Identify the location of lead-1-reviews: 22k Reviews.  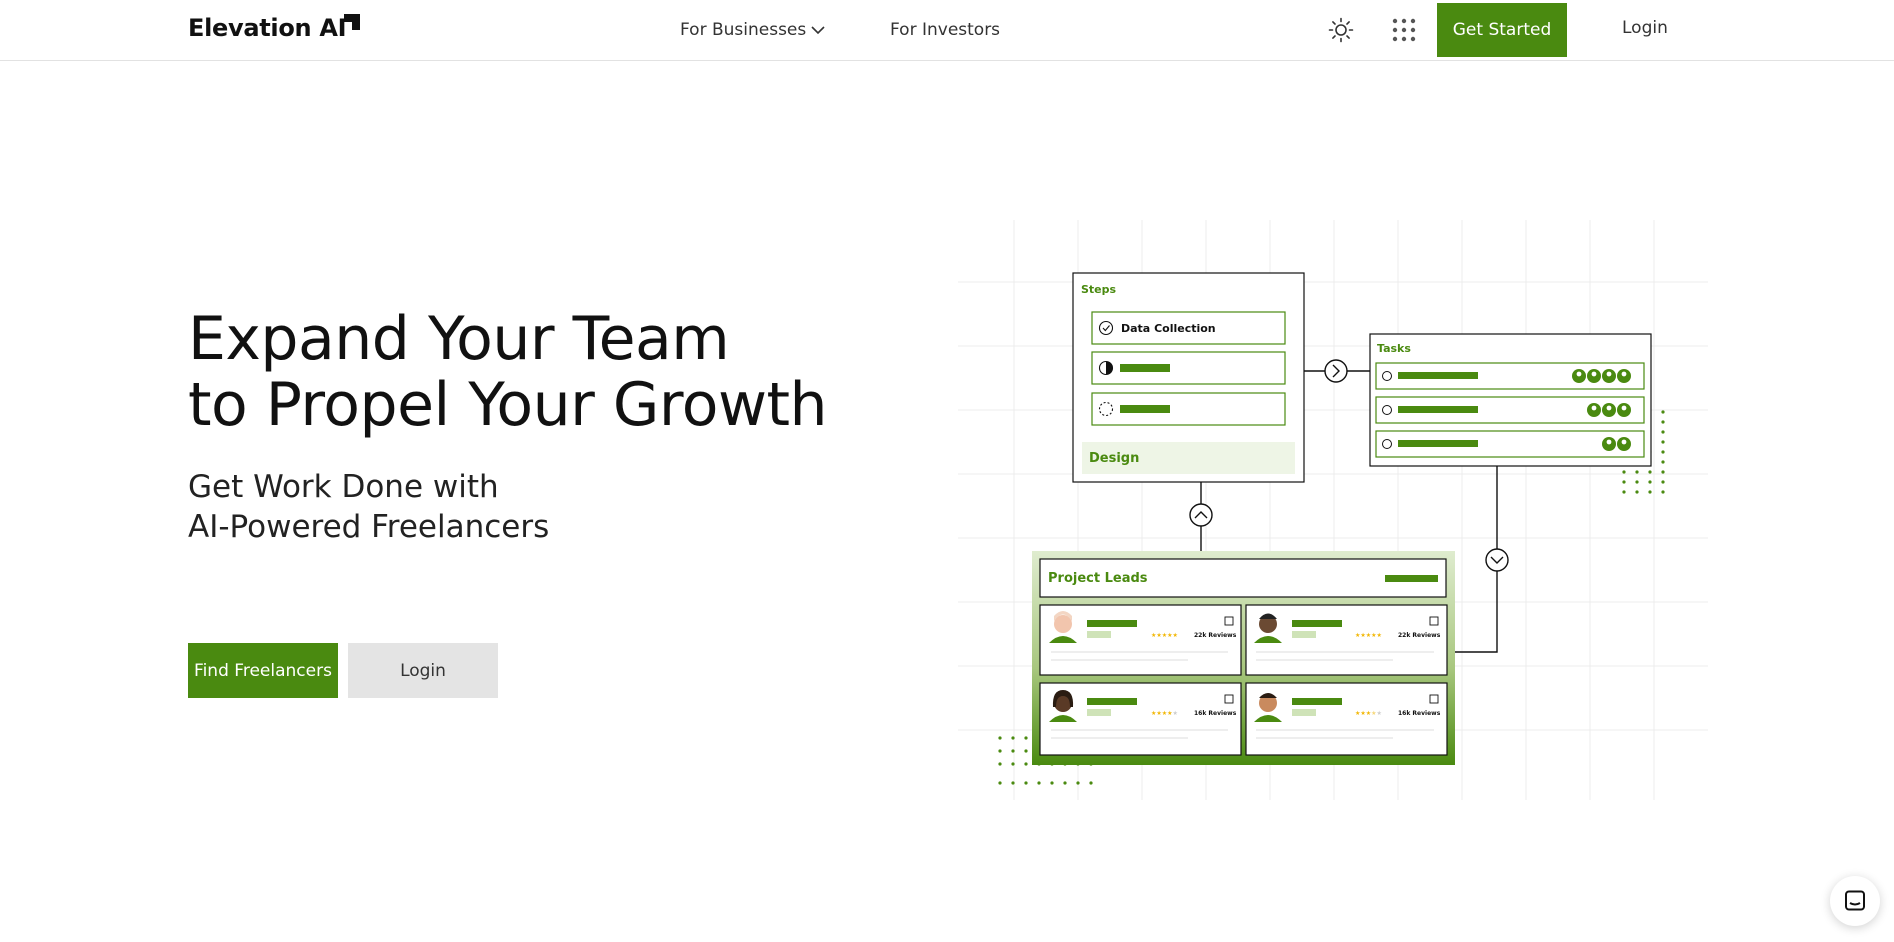
(1215, 635).